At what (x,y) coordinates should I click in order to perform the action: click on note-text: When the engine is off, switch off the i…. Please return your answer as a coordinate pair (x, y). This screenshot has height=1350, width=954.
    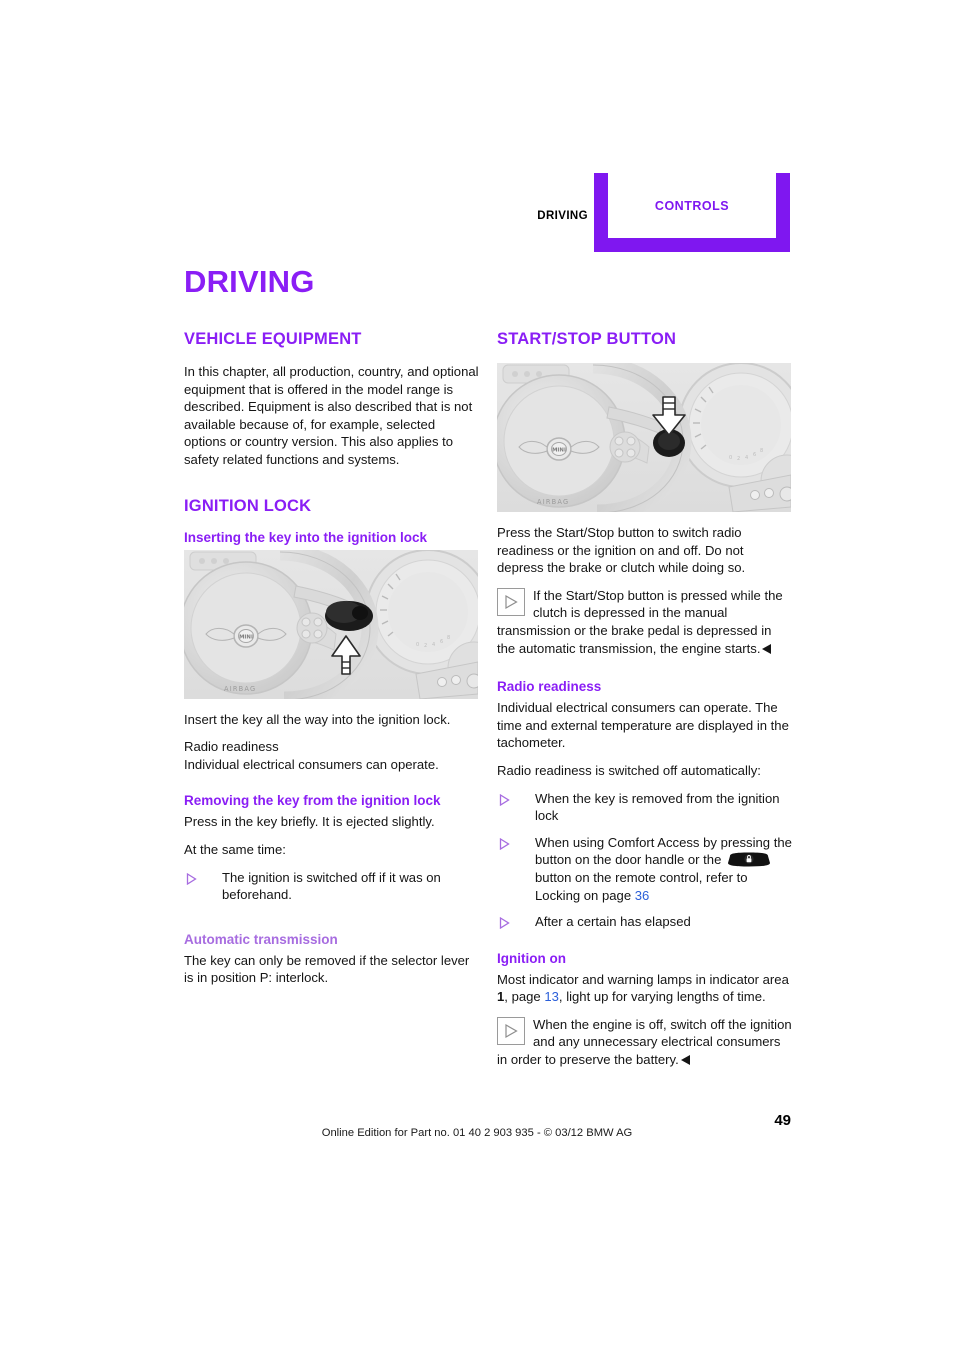
    Looking at the image, I should click on (644, 1042).